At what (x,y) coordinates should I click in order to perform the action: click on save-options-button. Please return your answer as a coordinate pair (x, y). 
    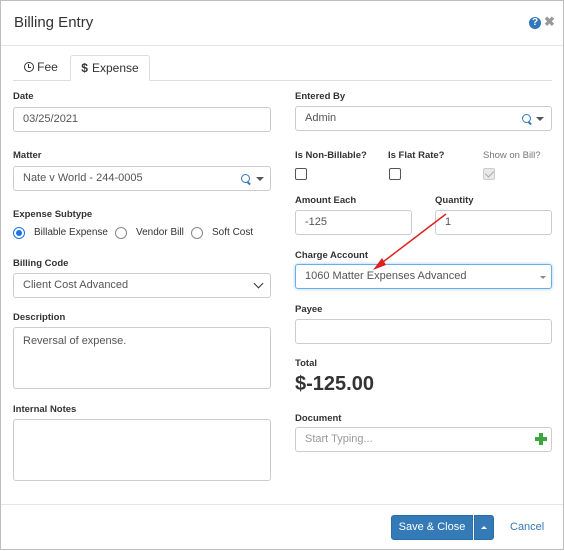
    Looking at the image, I should click on (484, 527).